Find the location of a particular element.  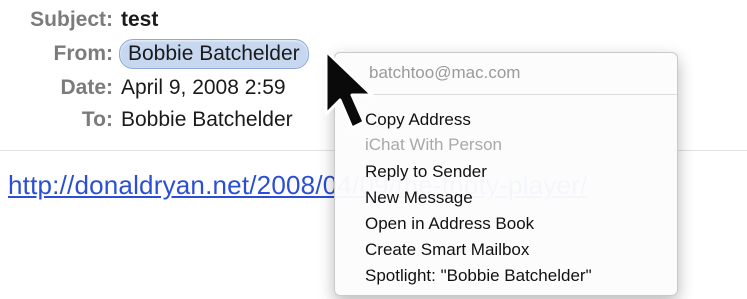

menu-item-create-smart-mailbox: Create Smart Mailbox is located at coordinates (447, 249).